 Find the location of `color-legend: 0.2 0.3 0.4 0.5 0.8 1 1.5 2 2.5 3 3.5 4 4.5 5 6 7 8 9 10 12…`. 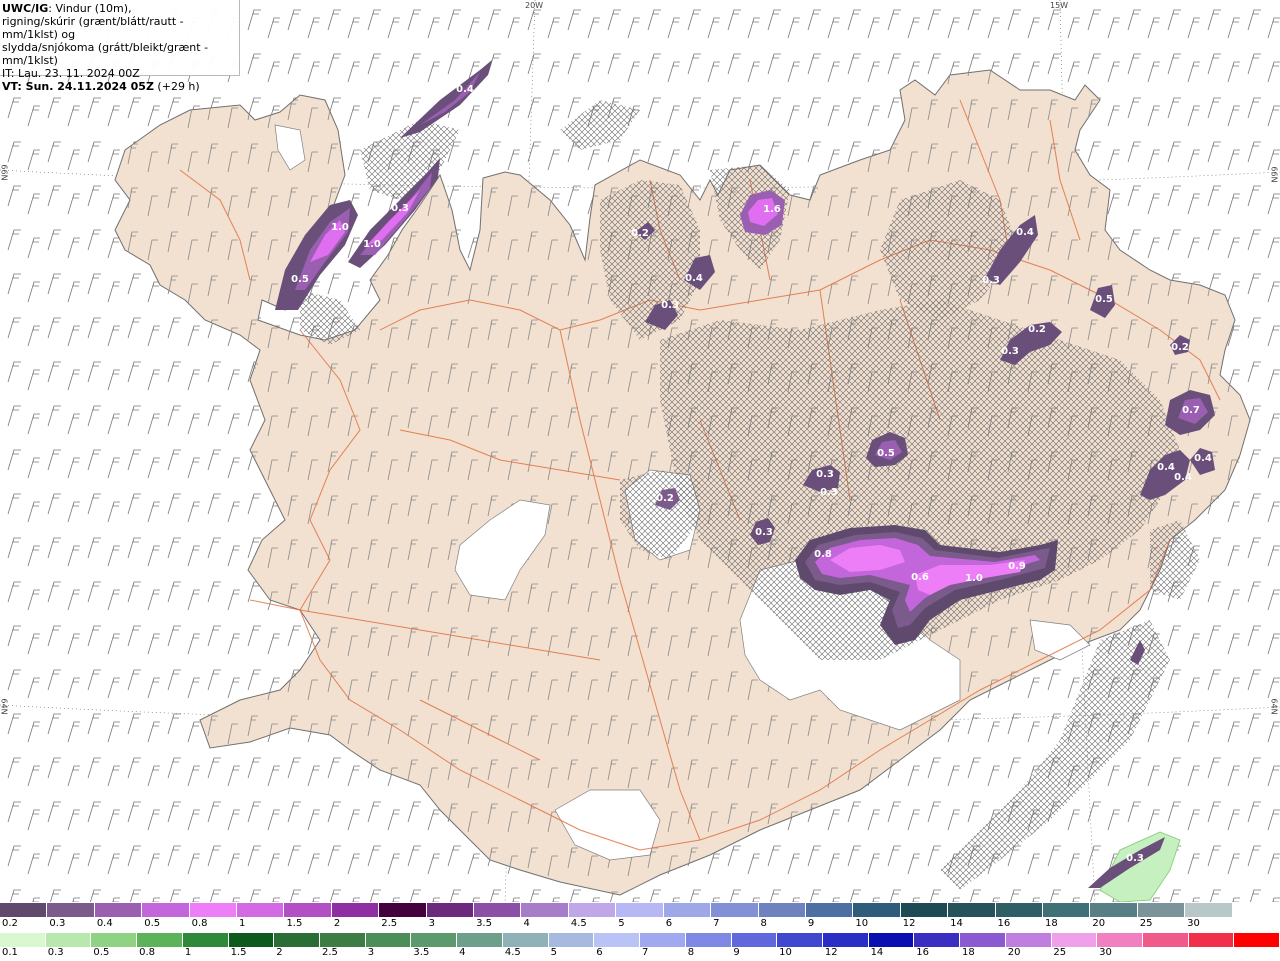

color-legend: 0.2 0.3 0.4 0.5 0.8 1 1.5 2 2.5 3 3.5 4 4.5 5 6 7 8 9 10 12… is located at coordinates (640, 931).